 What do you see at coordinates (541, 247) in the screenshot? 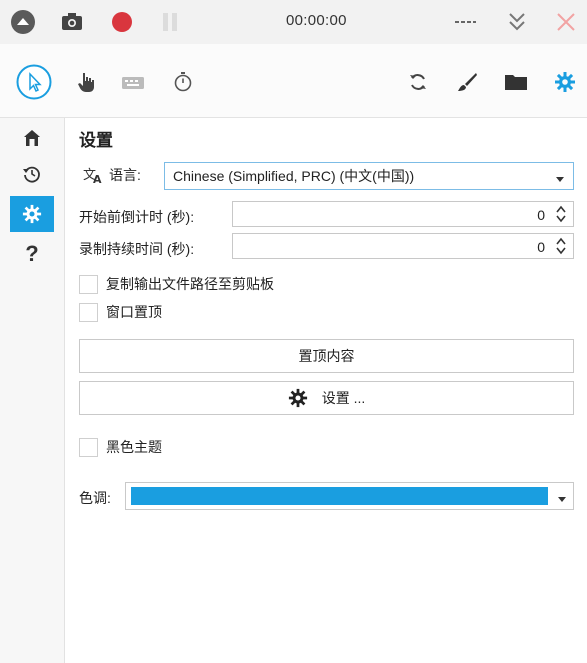
I see `duration-value: 0` at bounding box center [541, 247].